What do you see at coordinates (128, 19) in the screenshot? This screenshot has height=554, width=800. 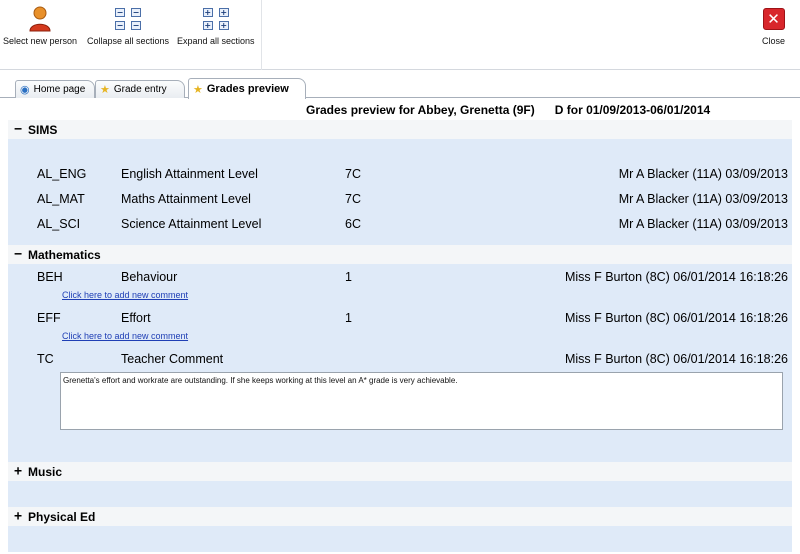 I see `collapse-icon: − − − −` at bounding box center [128, 19].